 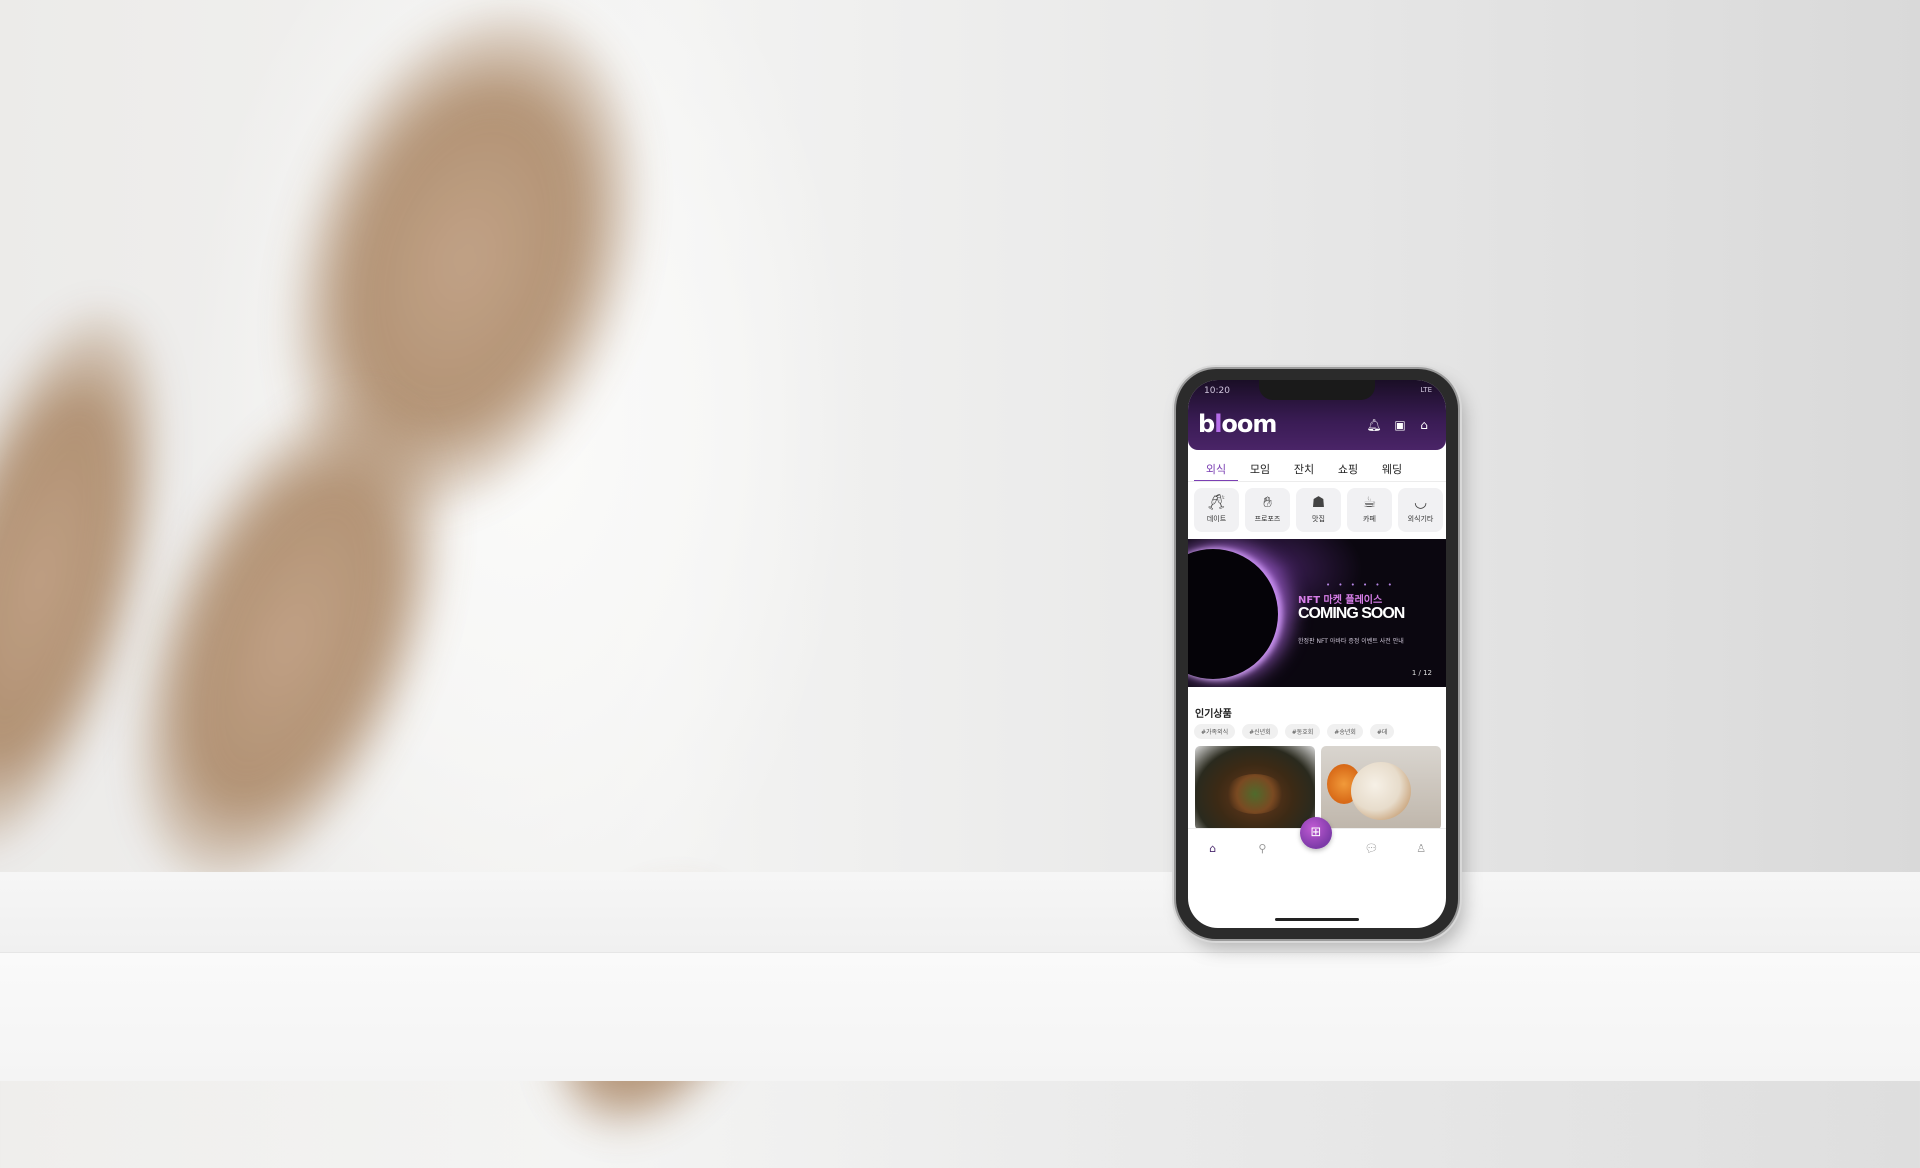 I want to click on shopping-bag-icon: ⌂, so click(x=1424, y=425).